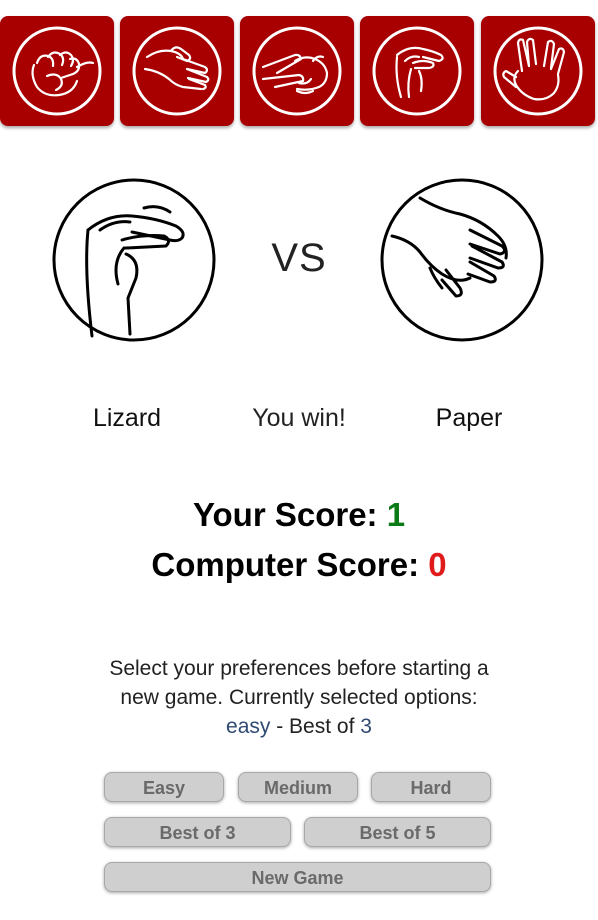  Describe the element at coordinates (437, 564) in the screenshot. I see `computer-score-value: 0` at that location.